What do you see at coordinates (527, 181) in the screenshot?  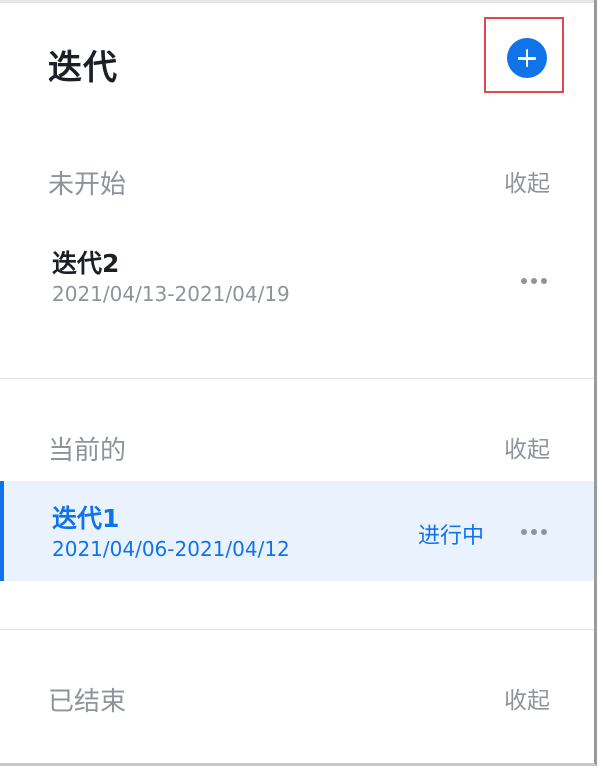 I see `collapse-not-started-button: 收起` at bounding box center [527, 181].